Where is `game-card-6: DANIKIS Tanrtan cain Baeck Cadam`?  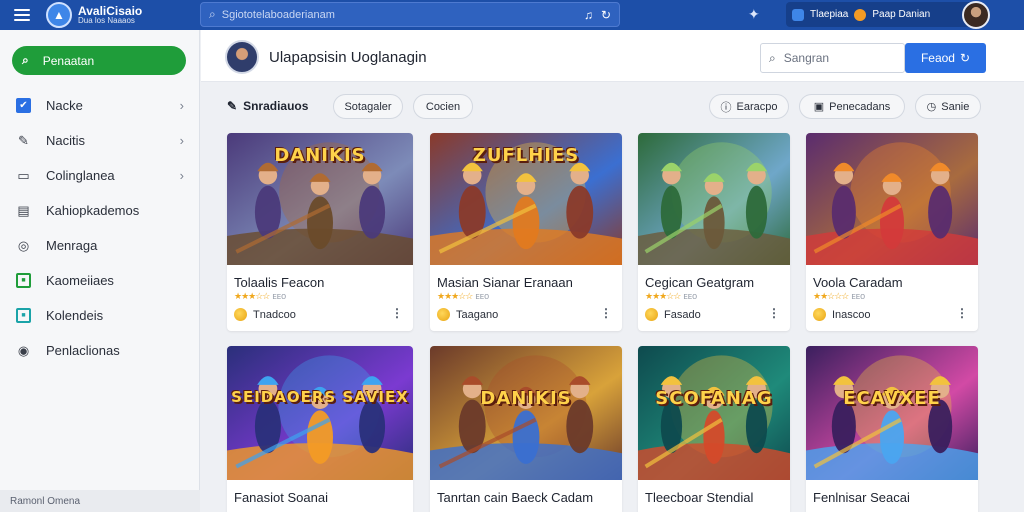 game-card-6: DANIKIS Tanrtan cain Baeck Cadam is located at coordinates (526, 429).